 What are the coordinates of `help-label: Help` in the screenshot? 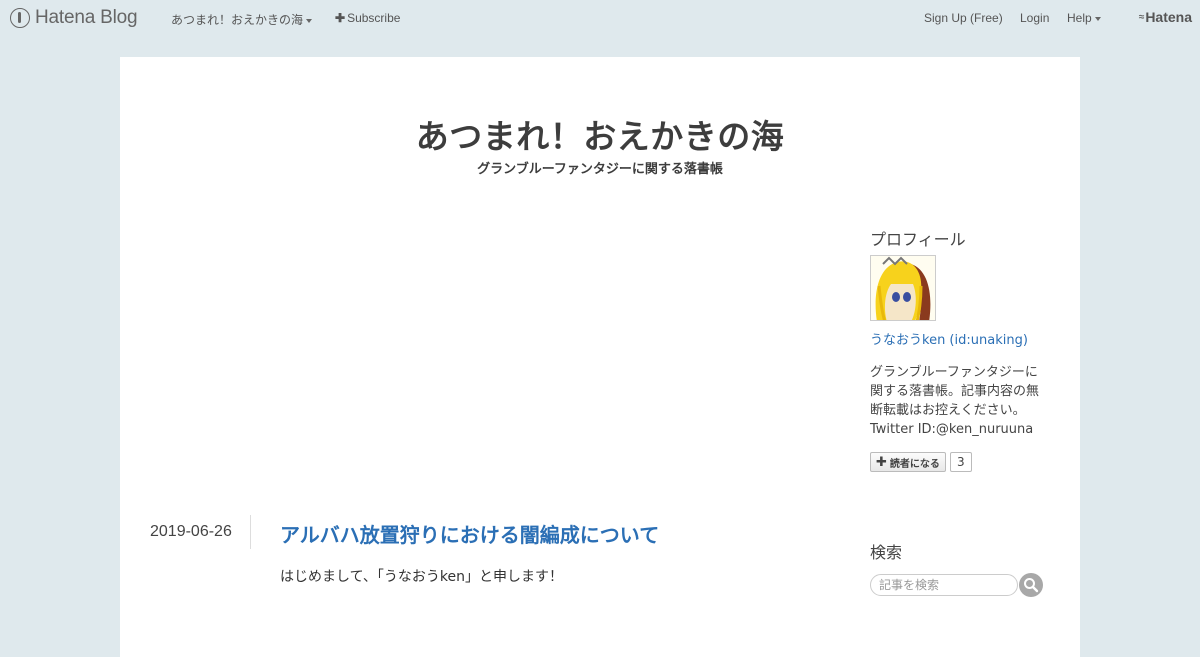 It's located at (1079, 18).